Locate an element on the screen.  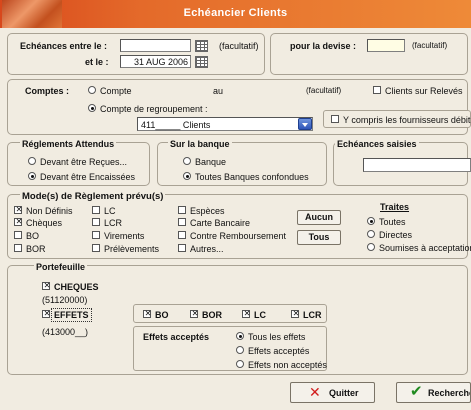
clients-releves-checkbox is located at coordinates (377, 90).